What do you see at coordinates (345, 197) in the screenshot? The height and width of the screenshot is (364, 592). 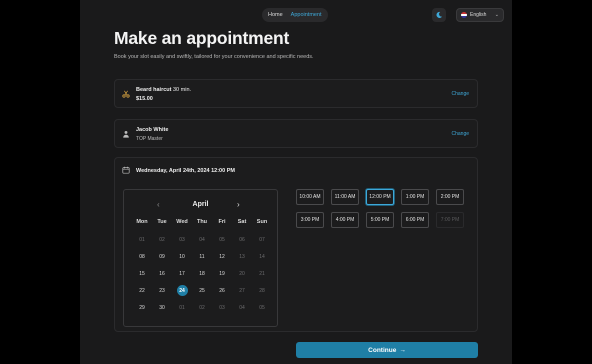 I see `time-slot-button: 11:00 AM` at bounding box center [345, 197].